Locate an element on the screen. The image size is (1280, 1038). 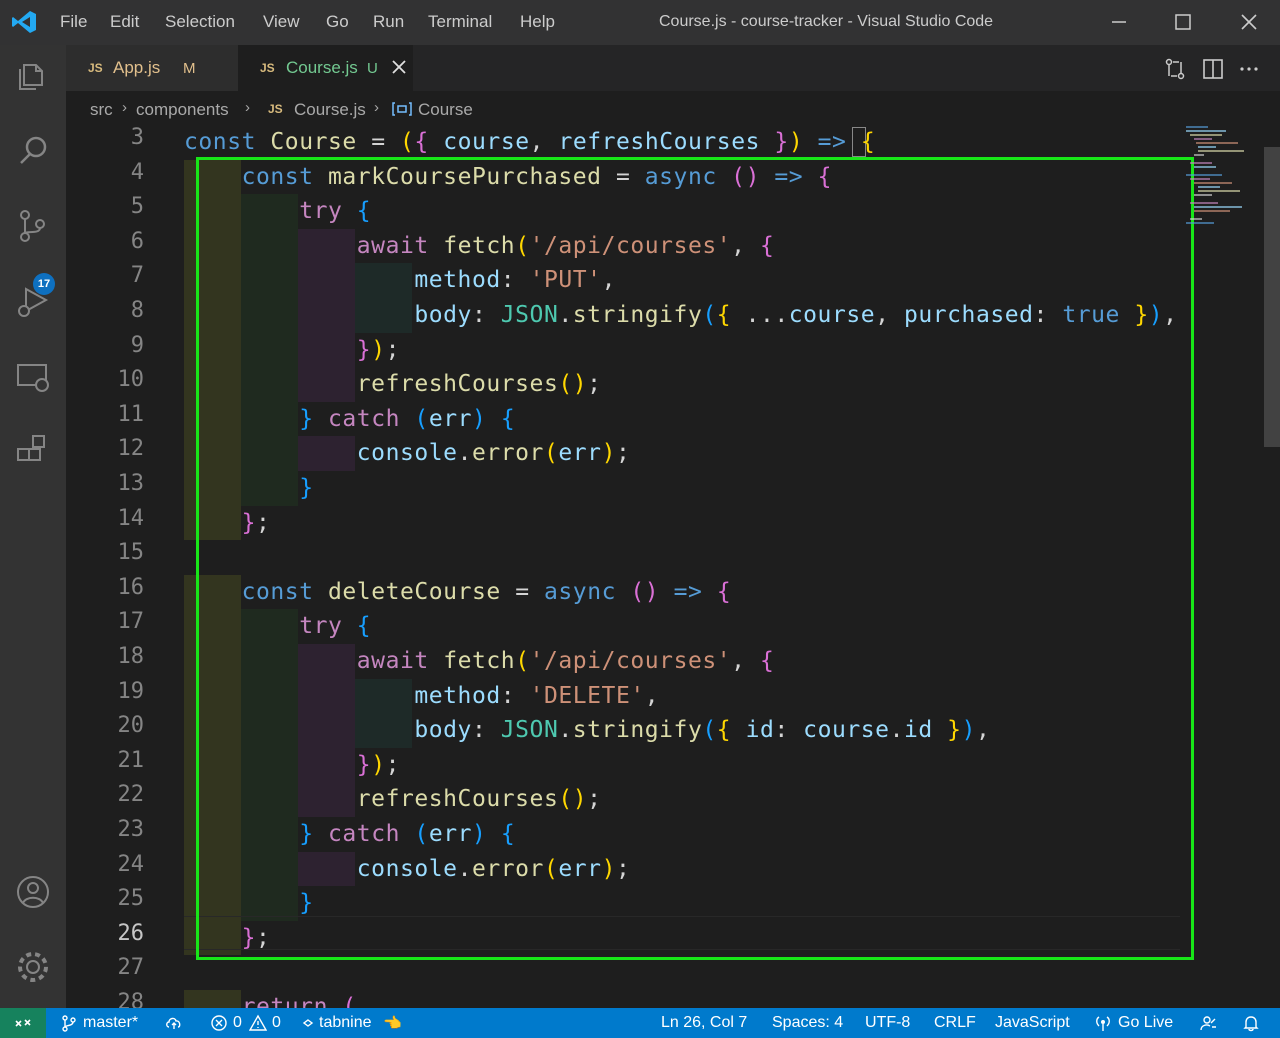
source-control-icon is located at coordinates (33, 226).